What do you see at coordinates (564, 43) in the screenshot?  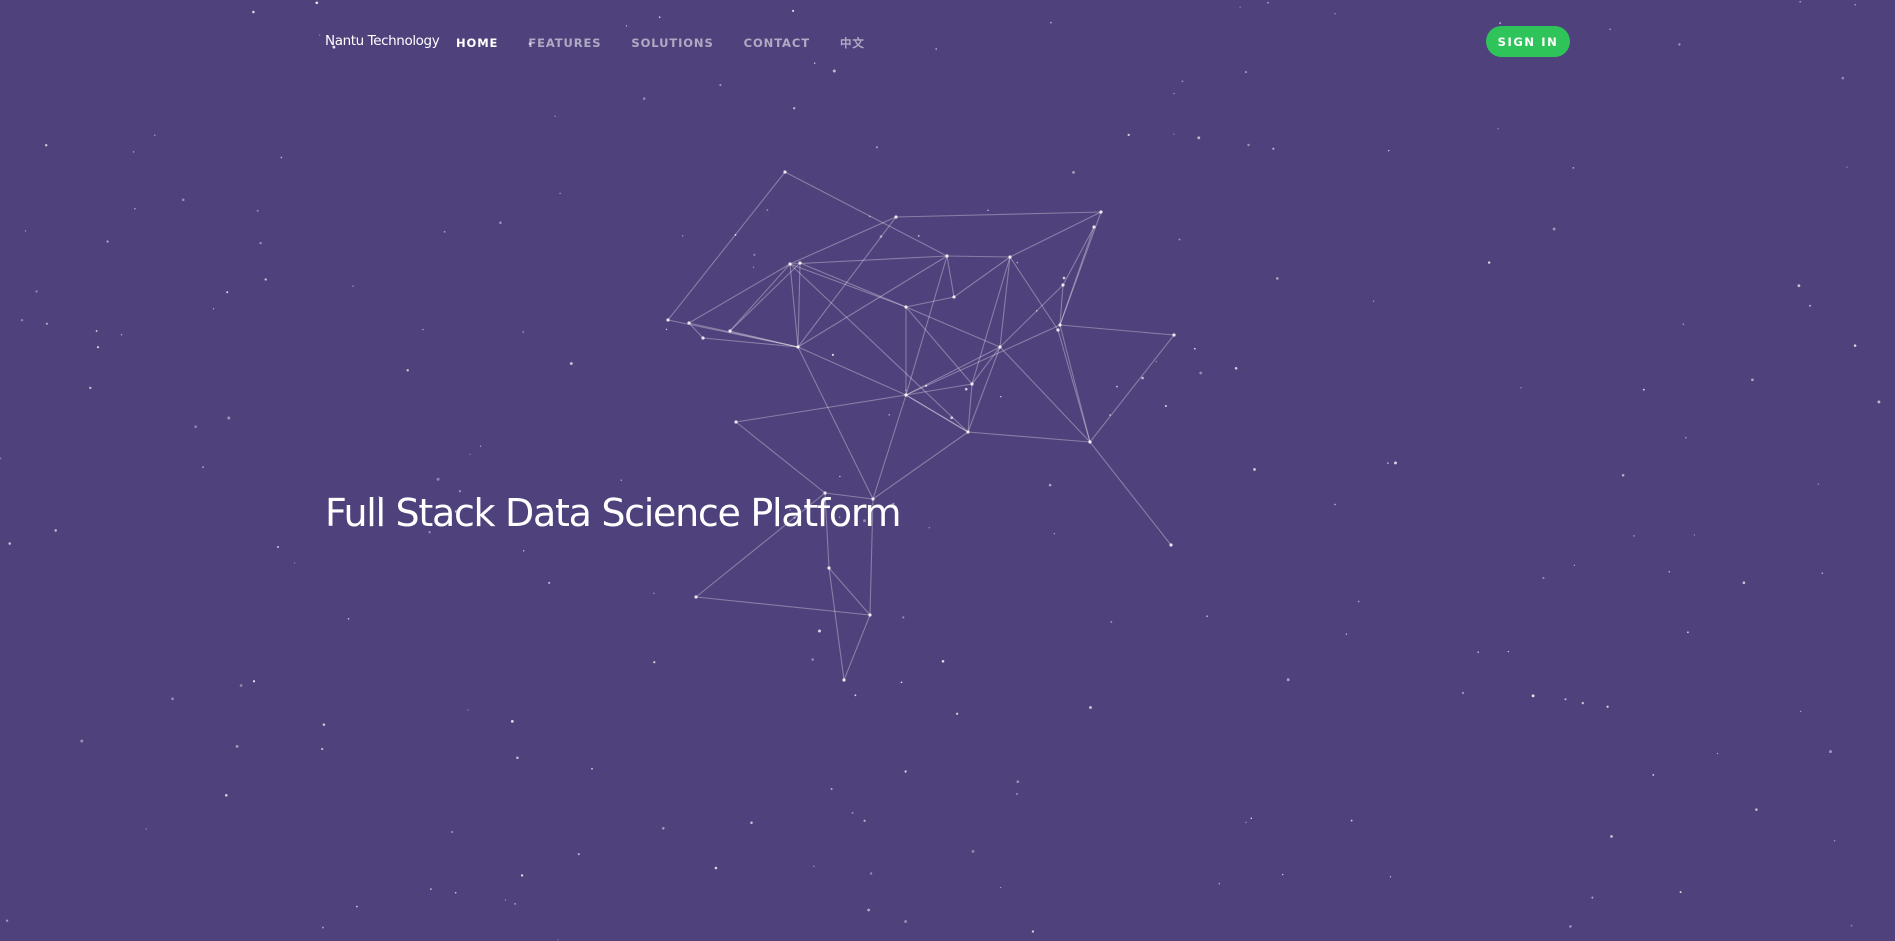 I see `nav-item-features: FEATURES` at bounding box center [564, 43].